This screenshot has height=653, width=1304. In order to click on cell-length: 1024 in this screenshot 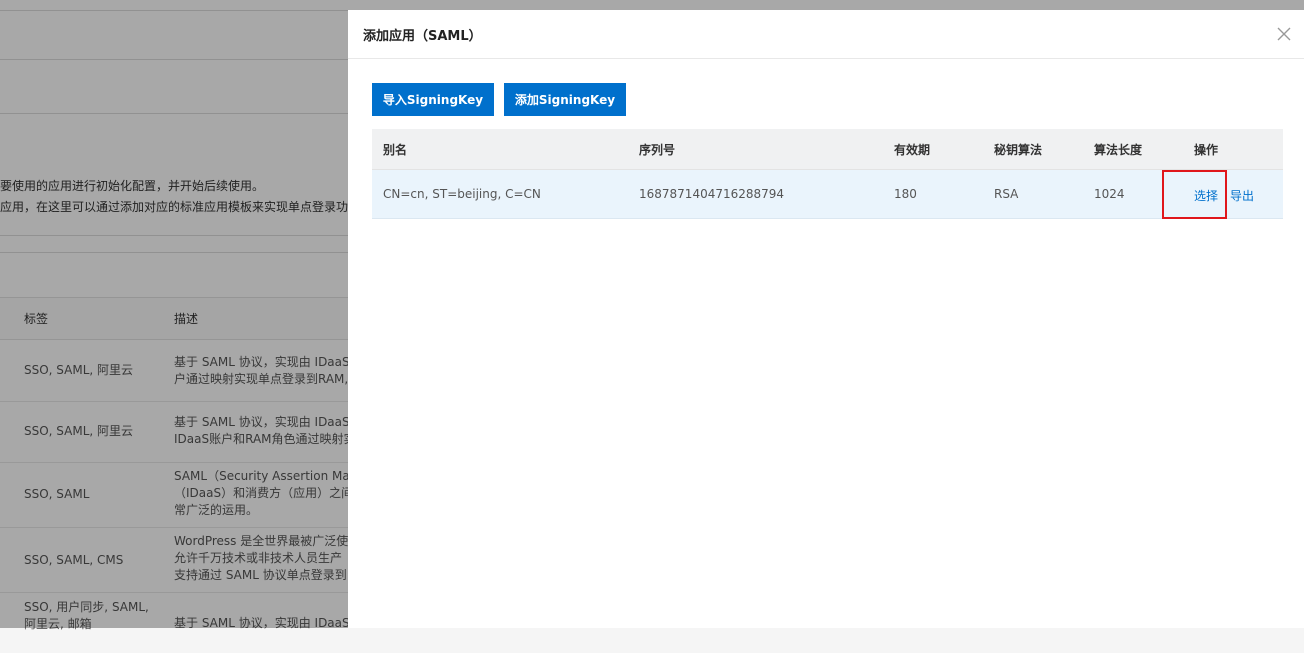, I will do `click(1109, 194)`.